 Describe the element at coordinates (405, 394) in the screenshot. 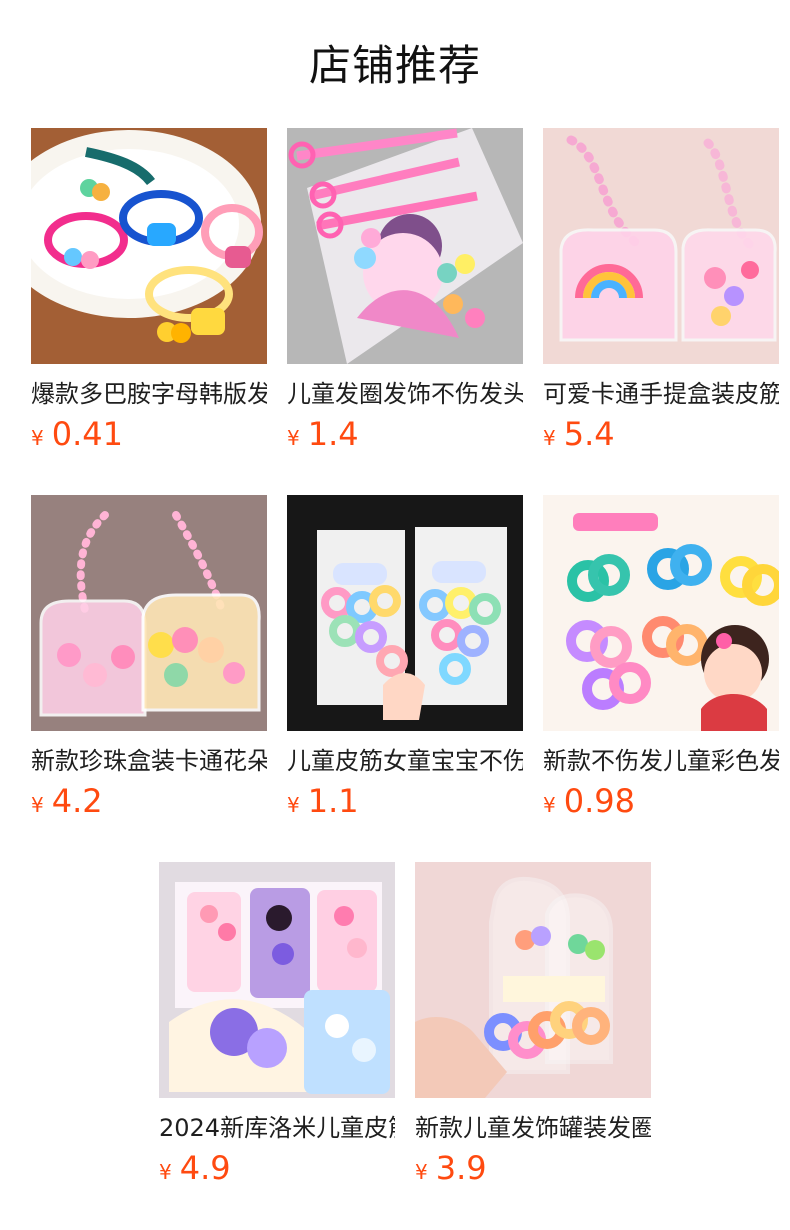

I see `product-name-2: 儿童发圈发饰不伤发头绳` at that location.